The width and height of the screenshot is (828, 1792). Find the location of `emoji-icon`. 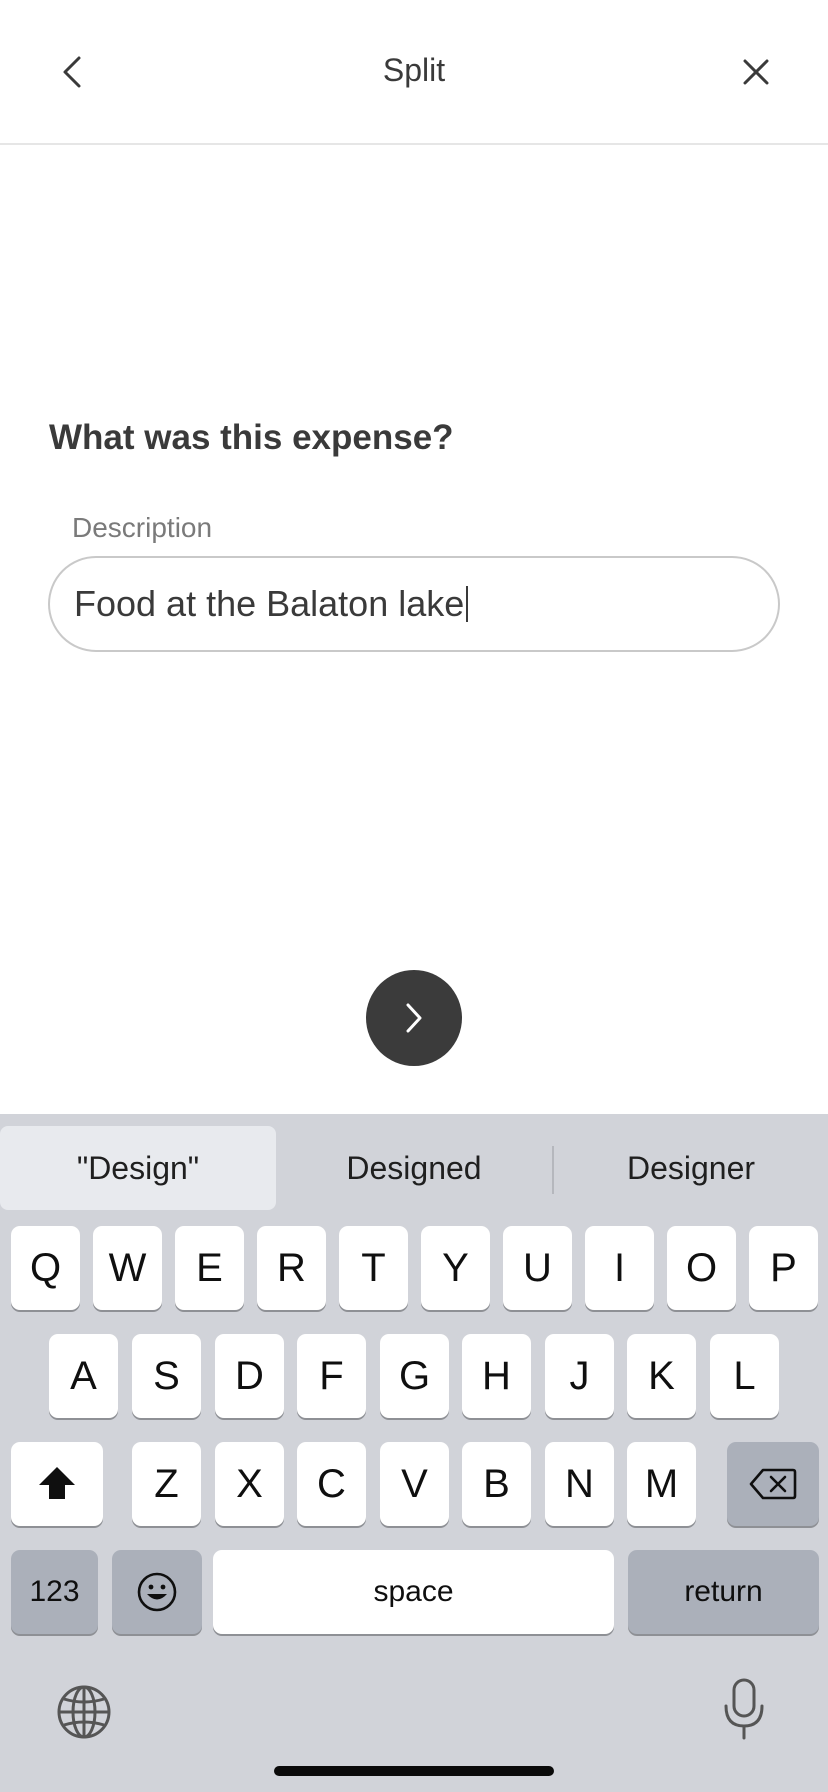

emoji-icon is located at coordinates (157, 1592).